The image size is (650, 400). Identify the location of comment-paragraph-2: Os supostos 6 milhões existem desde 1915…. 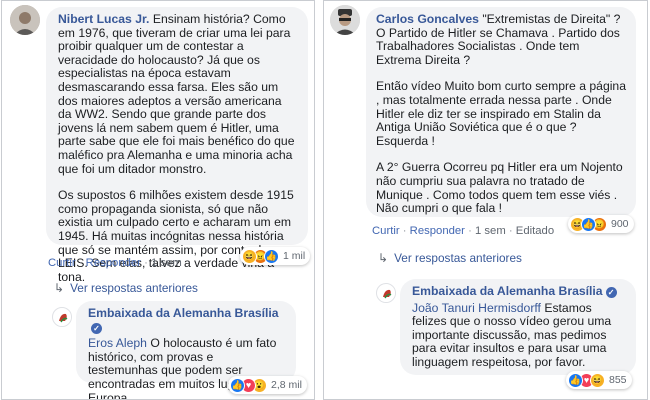
(176, 236).